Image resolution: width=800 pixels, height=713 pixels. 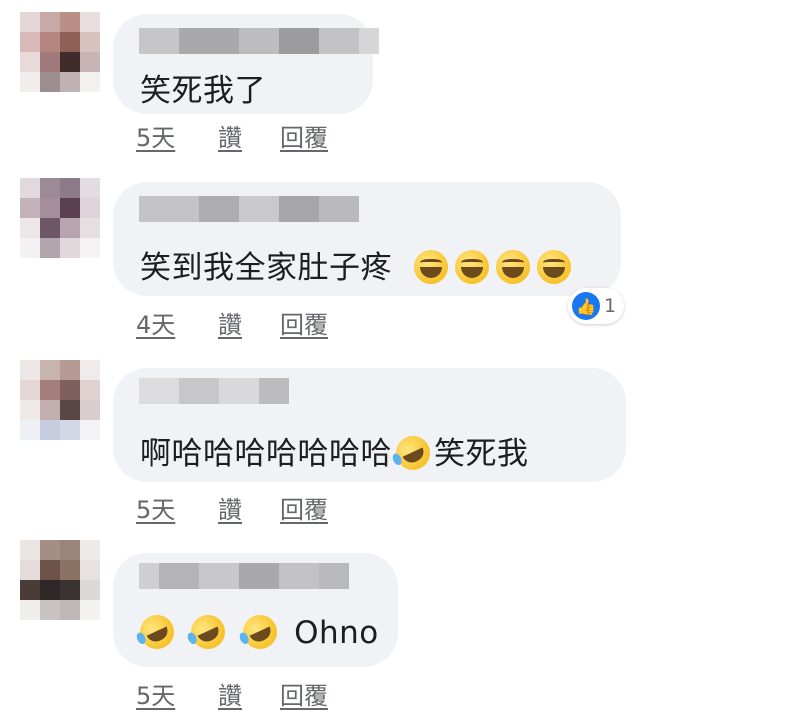 I want to click on comment-text: 笑到我全家肚子疼, so click(x=359, y=264).